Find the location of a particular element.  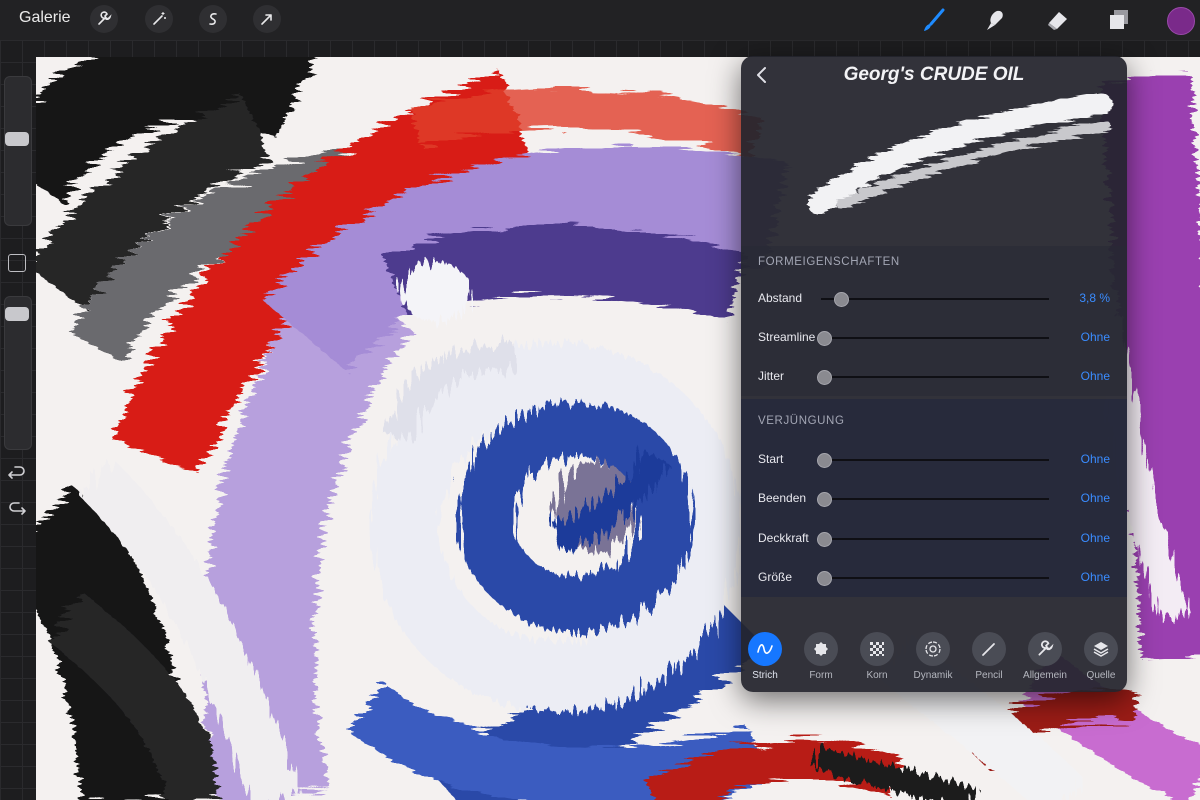

tab-pencil: Pencil is located at coordinates (989, 656).